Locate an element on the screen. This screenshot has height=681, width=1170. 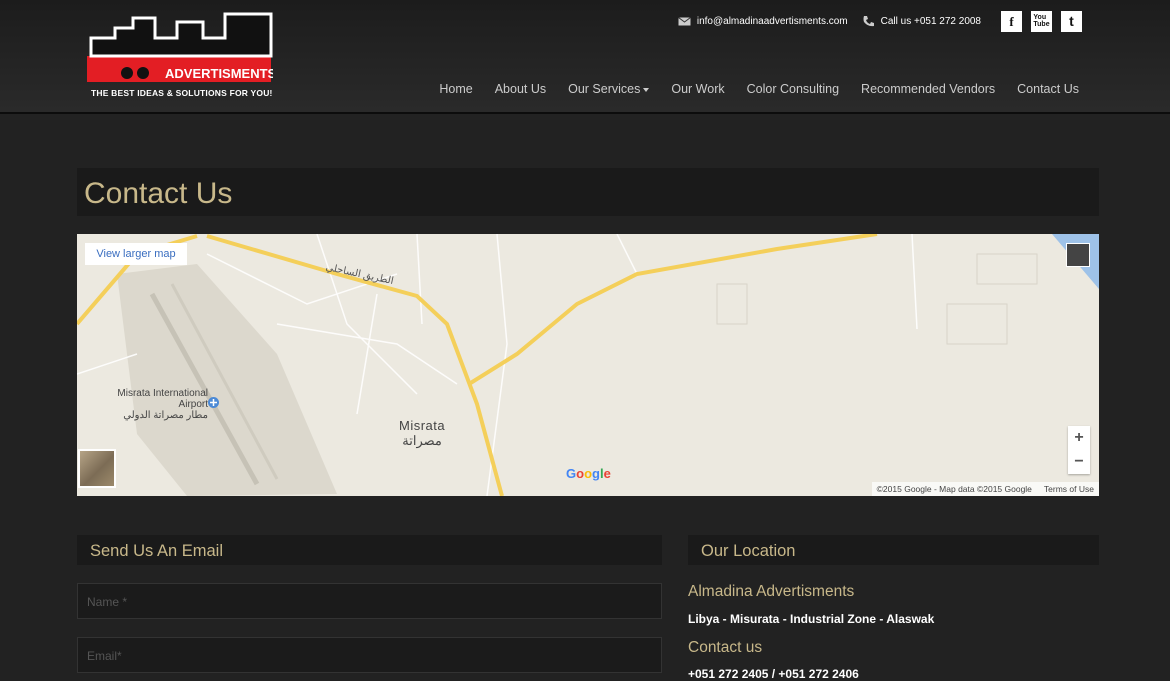
zoom-out-button: − is located at coordinates (1079, 462).